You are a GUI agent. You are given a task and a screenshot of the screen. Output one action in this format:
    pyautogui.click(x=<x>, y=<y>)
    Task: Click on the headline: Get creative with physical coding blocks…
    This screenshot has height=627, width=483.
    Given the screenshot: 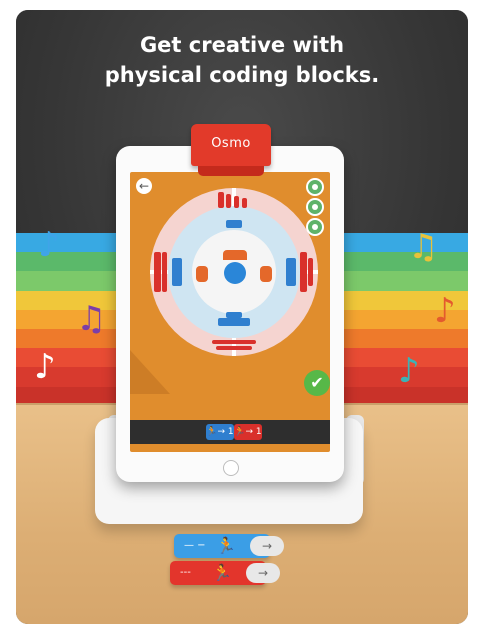 What is the action you would take?
    pyautogui.click(x=242, y=60)
    